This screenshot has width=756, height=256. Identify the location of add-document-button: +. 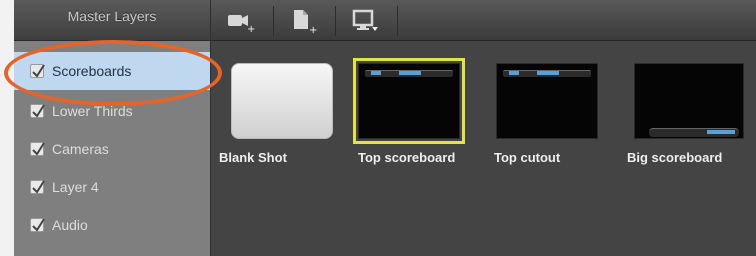
(303, 21).